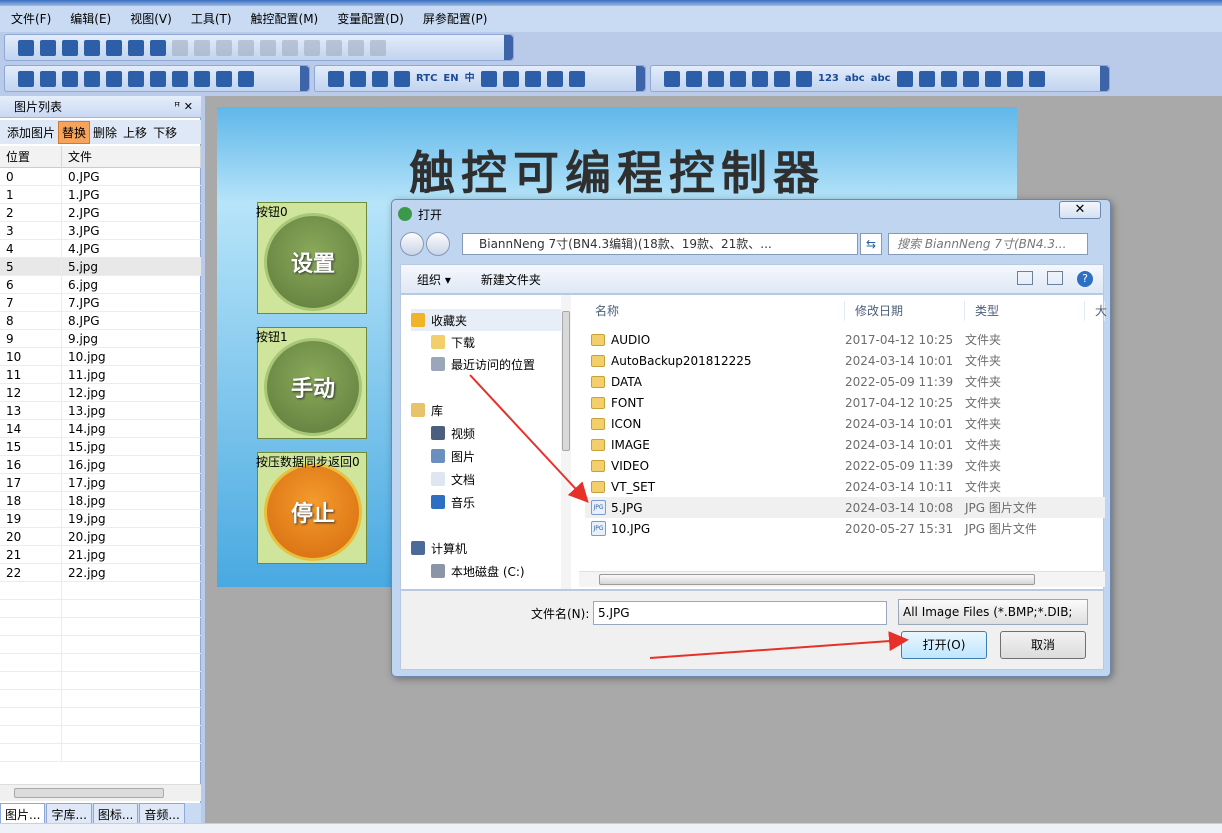  Describe the element at coordinates (100, 447) in the screenshot. I see `table-row: 15 15.jpg` at that location.